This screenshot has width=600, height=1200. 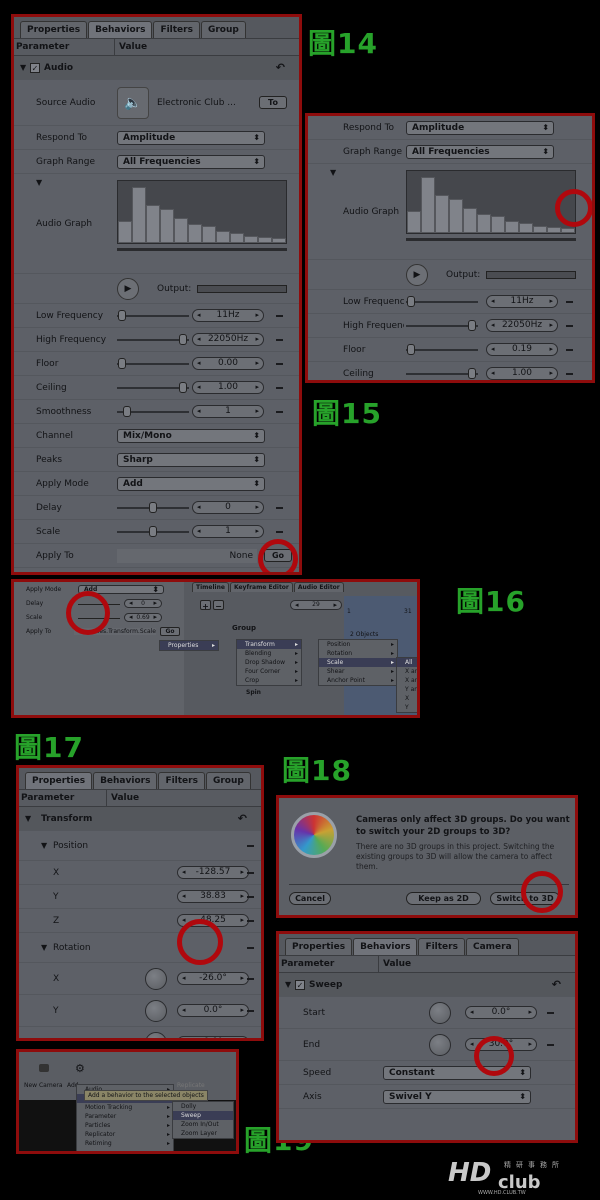 What do you see at coordinates (127, 411) in the screenshot?
I see `smoothness-slider-thumb` at bounding box center [127, 411].